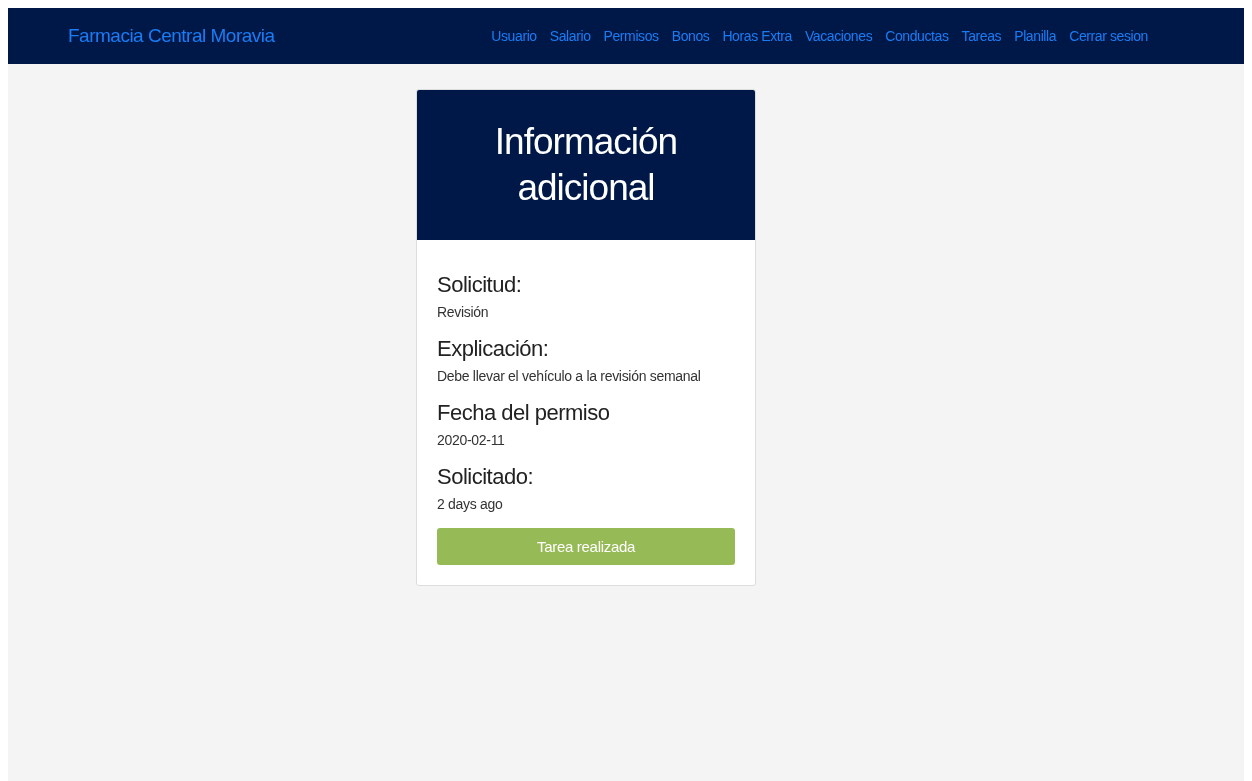 The width and height of the screenshot is (1252, 781). I want to click on field-label: Solicitud:, so click(480, 285).